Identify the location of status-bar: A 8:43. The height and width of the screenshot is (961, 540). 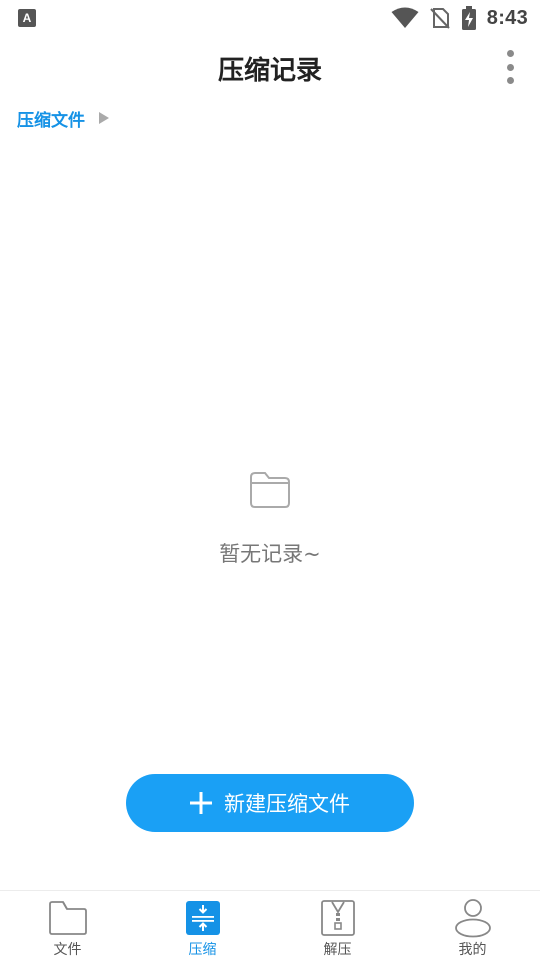
(270, 18).